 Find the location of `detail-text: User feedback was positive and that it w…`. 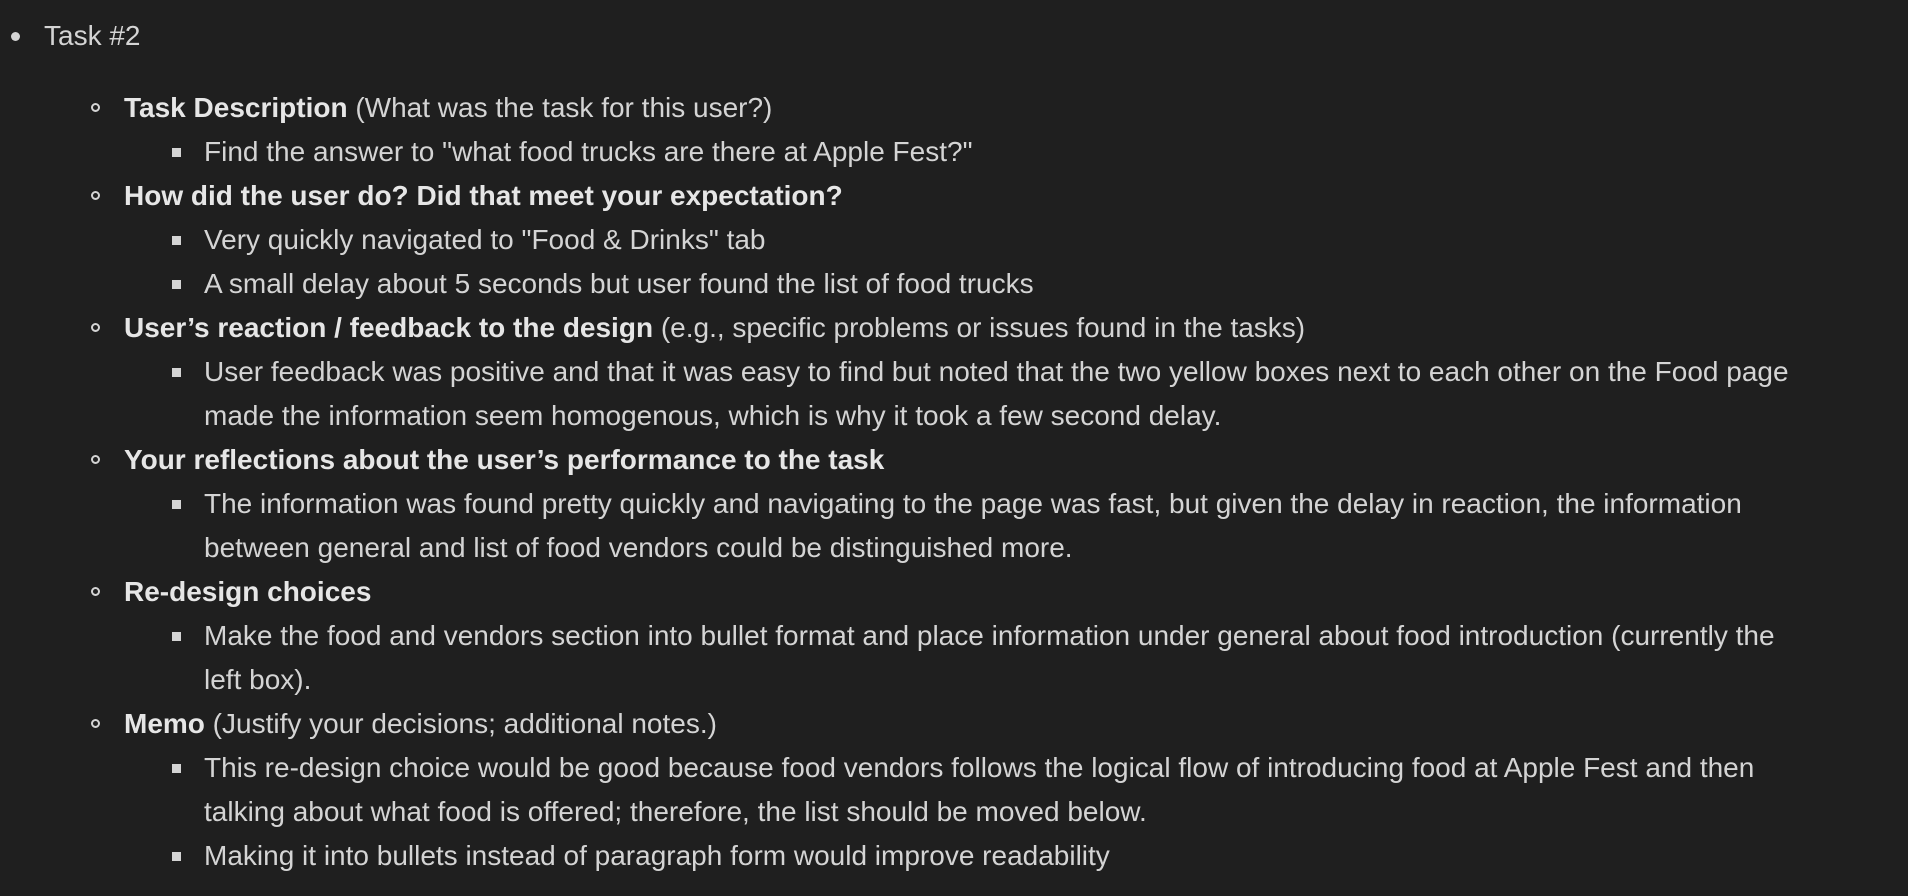

detail-text: User feedback was positive and that it w… is located at coordinates (996, 371).